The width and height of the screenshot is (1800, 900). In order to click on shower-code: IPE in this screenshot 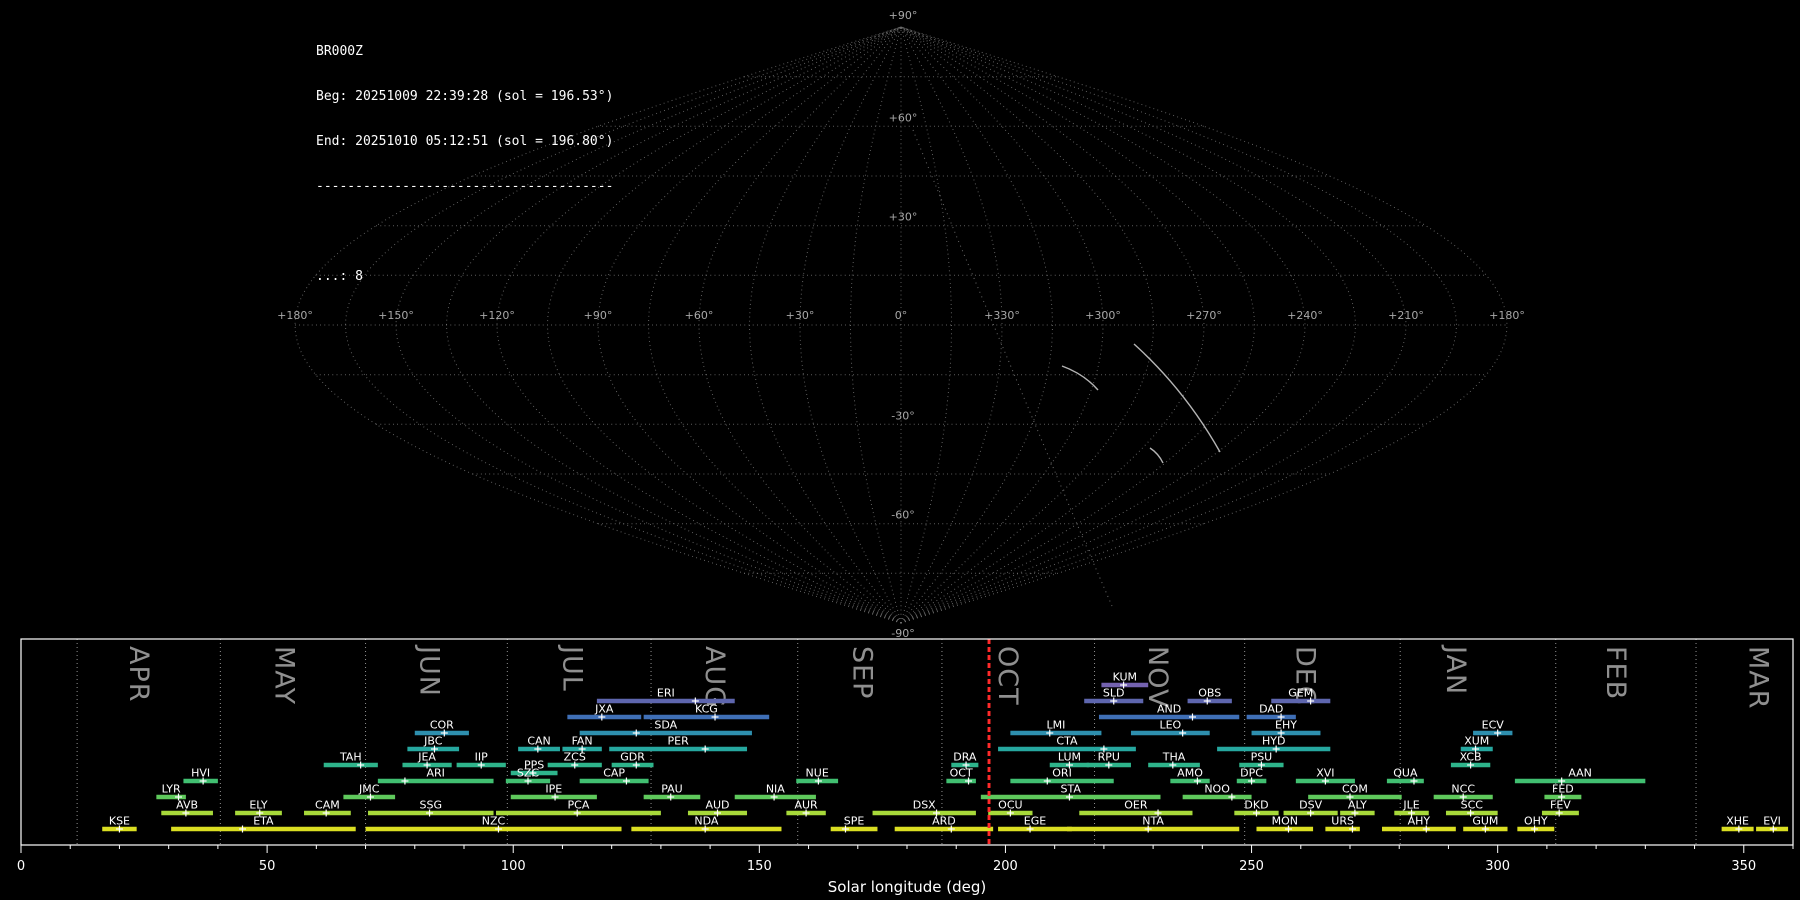, I will do `click(553, 789)`.